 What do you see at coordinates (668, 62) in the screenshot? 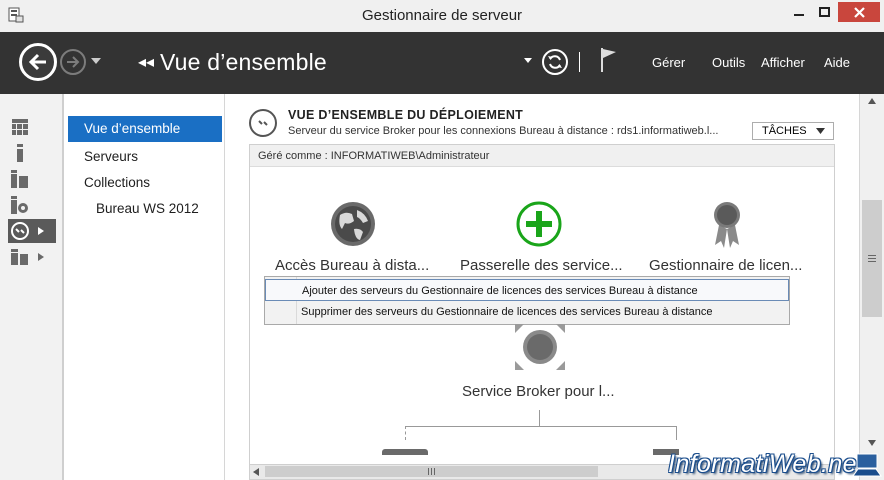
I see `menu-manage: Gérer` at bounding box center [668, 62].